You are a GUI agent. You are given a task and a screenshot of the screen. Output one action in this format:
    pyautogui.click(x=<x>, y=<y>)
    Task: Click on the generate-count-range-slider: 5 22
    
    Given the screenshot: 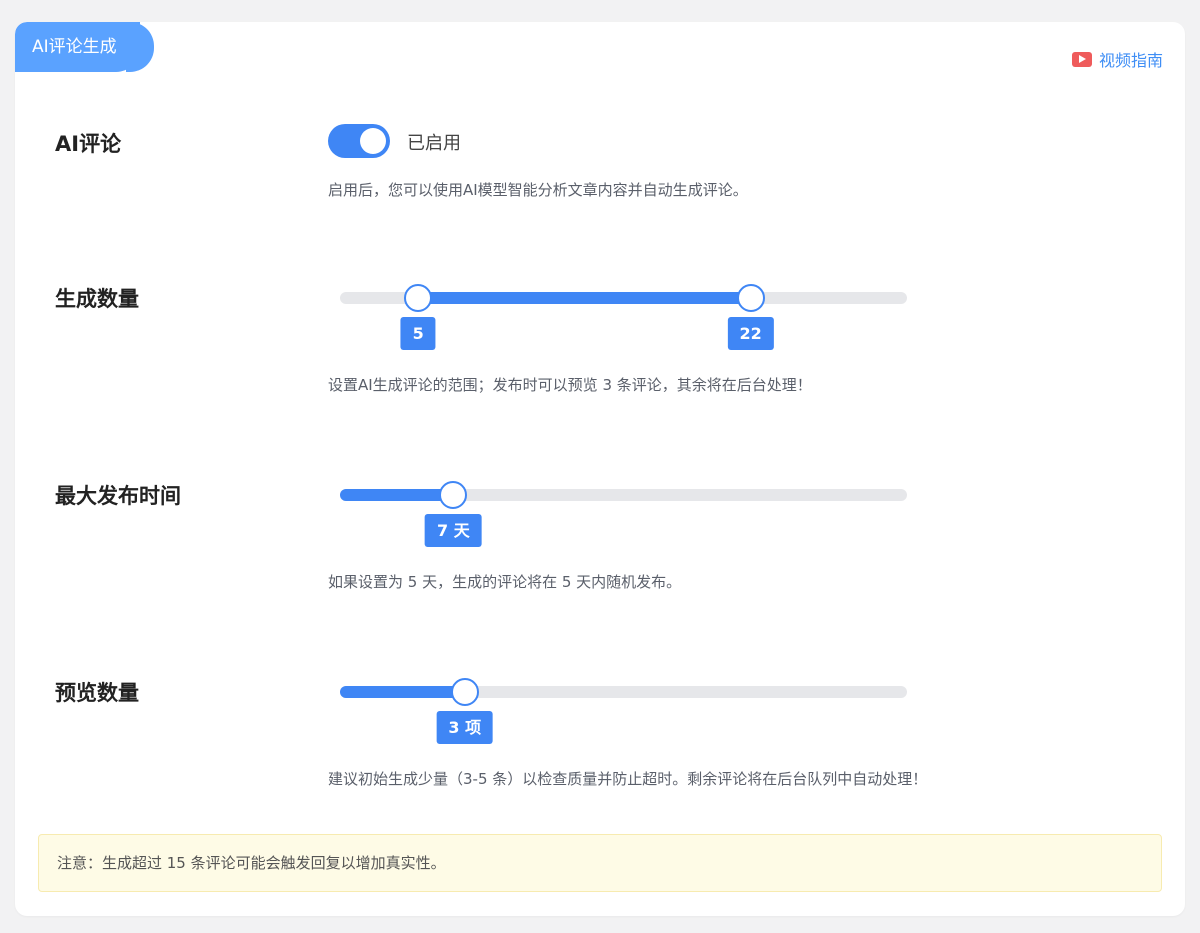 What is the action you would take?
    pyautogui.click(x=623, y=317)
    